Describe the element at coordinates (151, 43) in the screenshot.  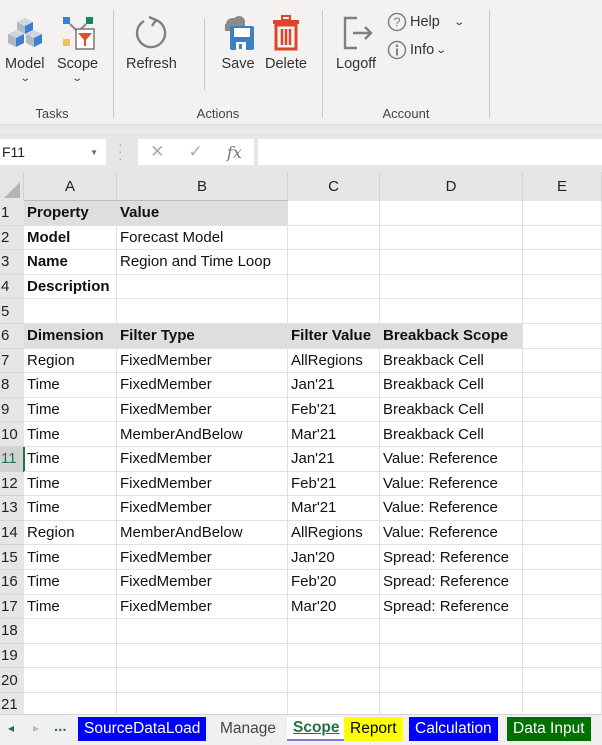
I see `refresh-button: Refresh` at that location.